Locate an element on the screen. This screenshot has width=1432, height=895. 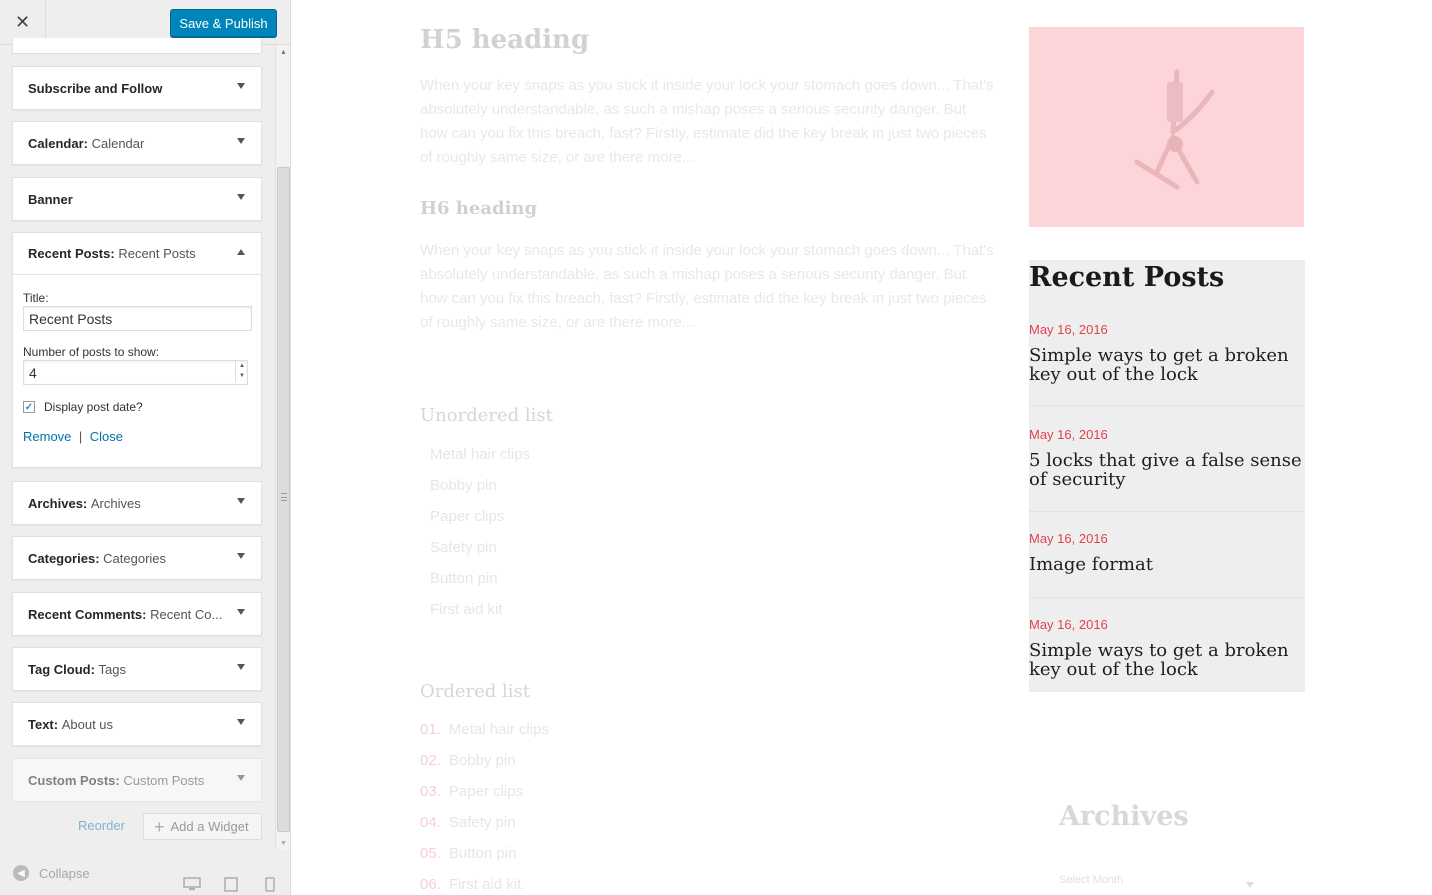
widget-header: Custom Posts is located at coordinates (137, 780).